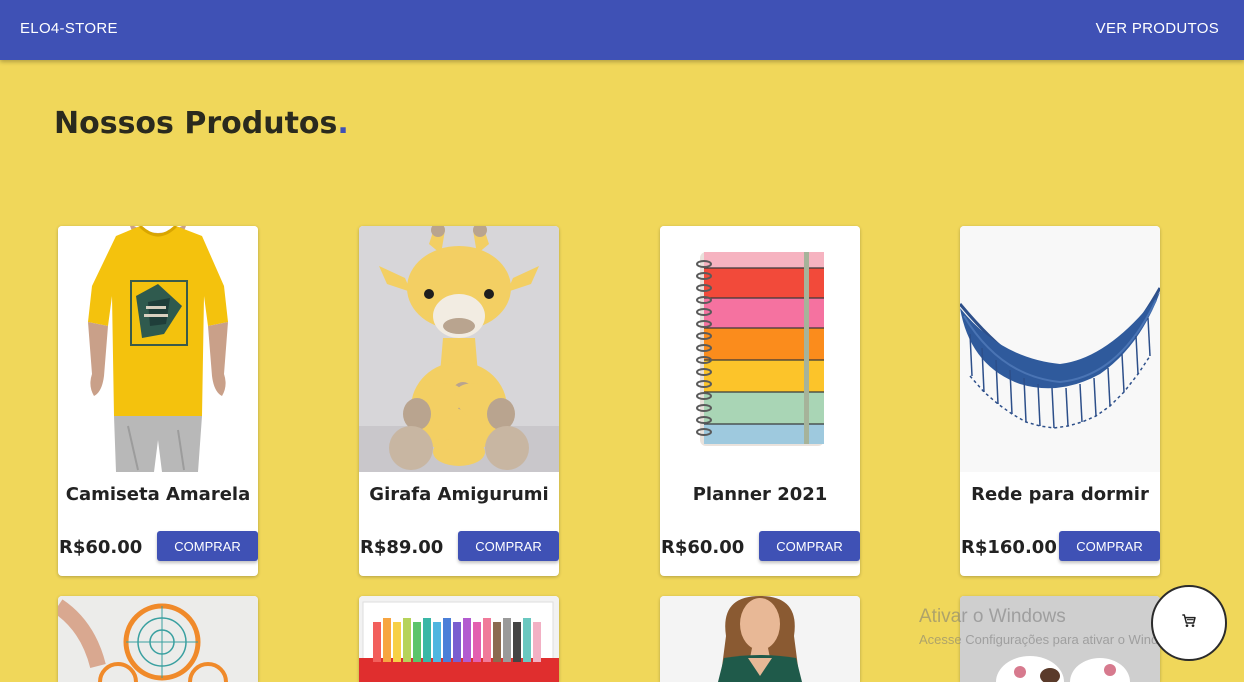 This screenshot has width=1244, height=682. I want to click on product-card: Camiseta Amarela R$60.00 COMPRAR, so click(158, 401).